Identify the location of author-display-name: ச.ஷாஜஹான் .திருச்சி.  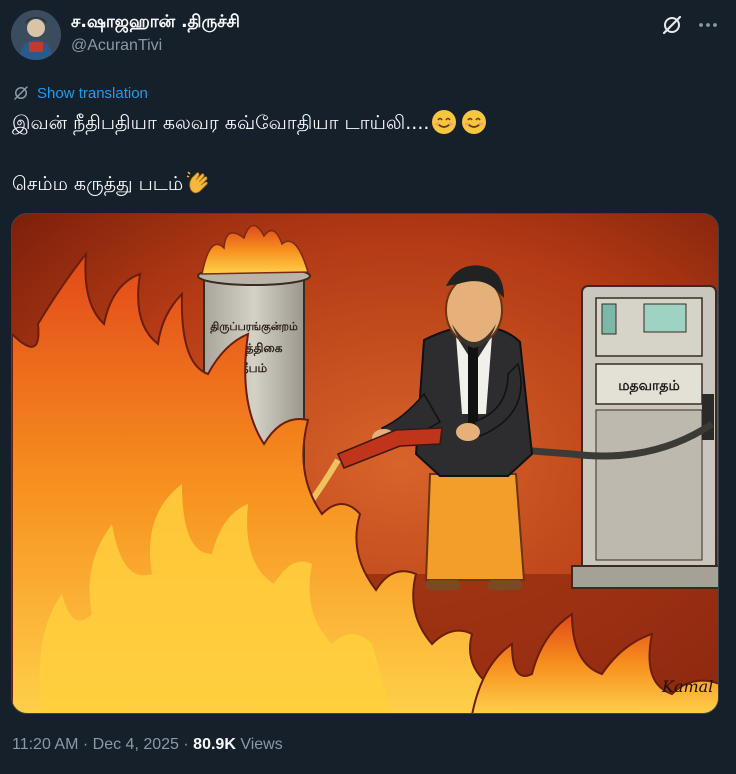
(155, 23).